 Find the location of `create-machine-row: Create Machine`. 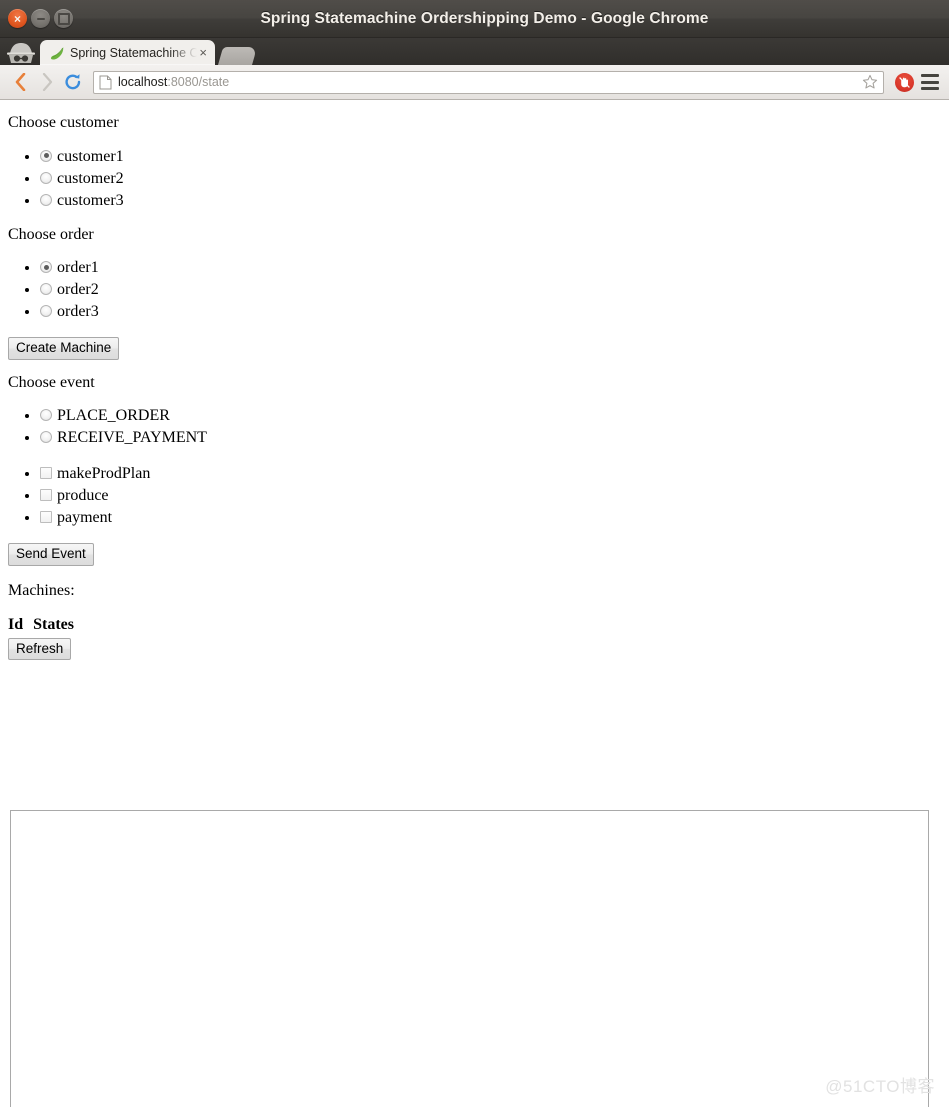

create-machine-row: Create Machine is located at coordinates (474, 348).